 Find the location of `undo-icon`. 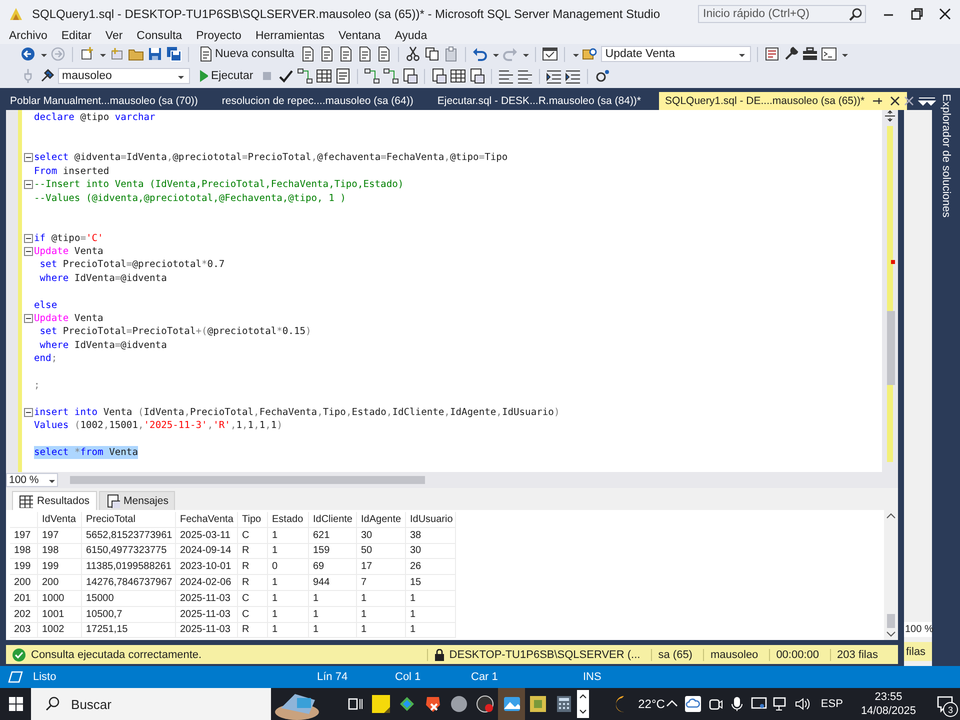

undo-icon is located at coordinates (480, 54).